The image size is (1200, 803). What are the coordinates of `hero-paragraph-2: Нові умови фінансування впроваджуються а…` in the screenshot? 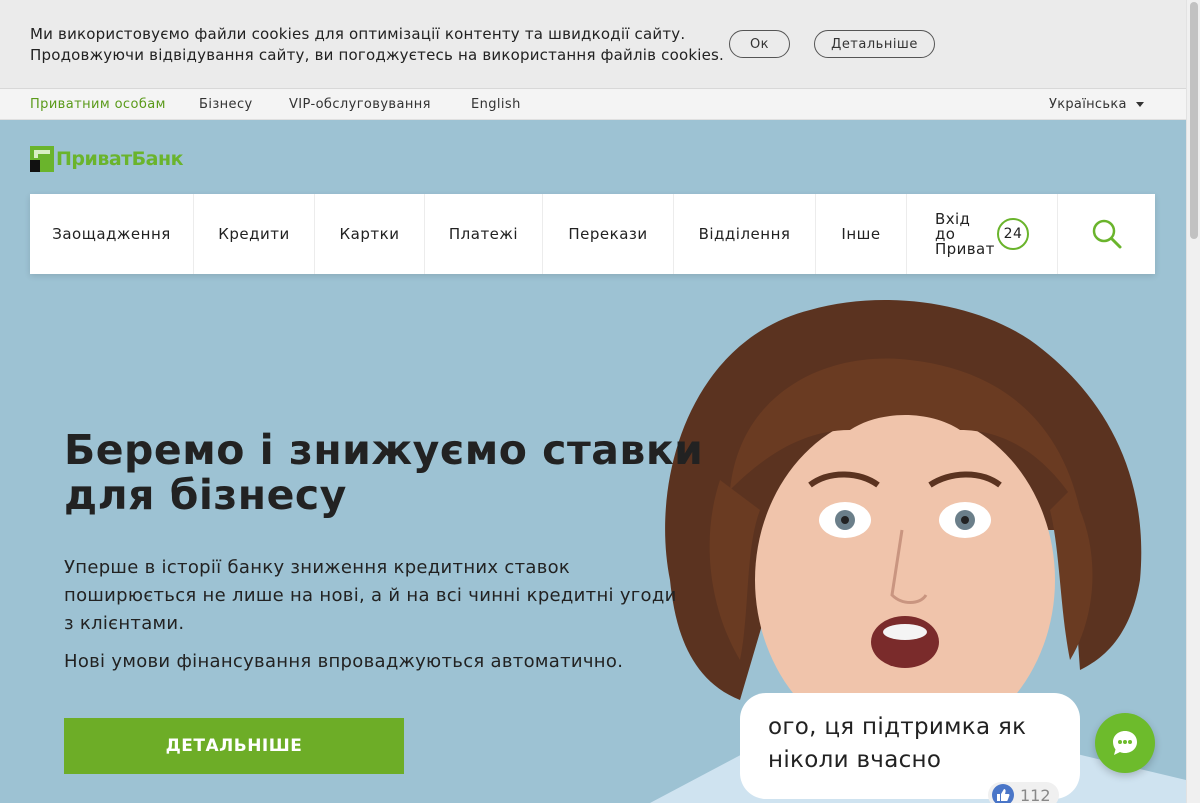 It's located at (344, 661).